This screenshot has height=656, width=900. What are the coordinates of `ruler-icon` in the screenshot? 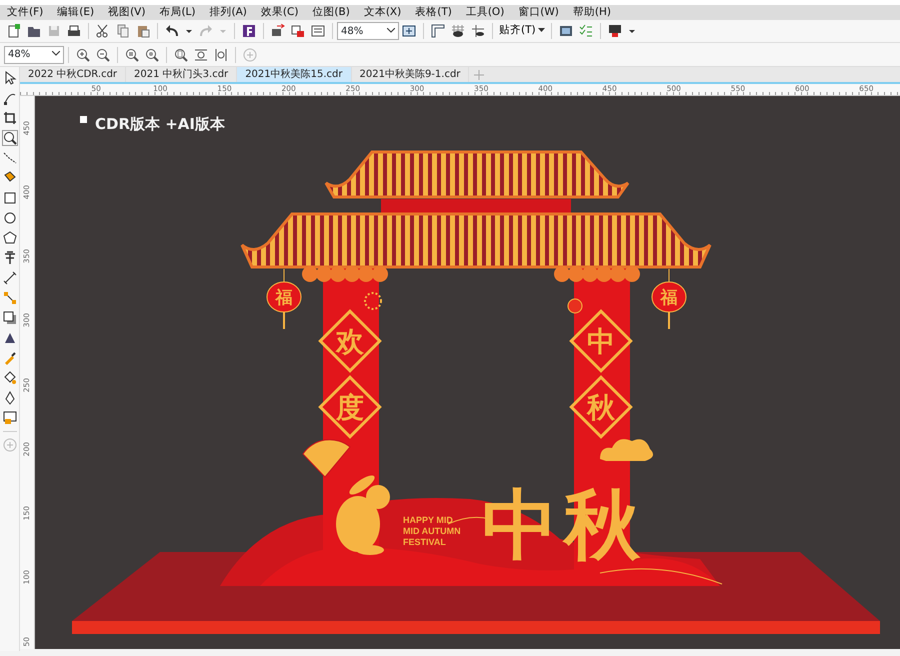 It's located at (438, 31).